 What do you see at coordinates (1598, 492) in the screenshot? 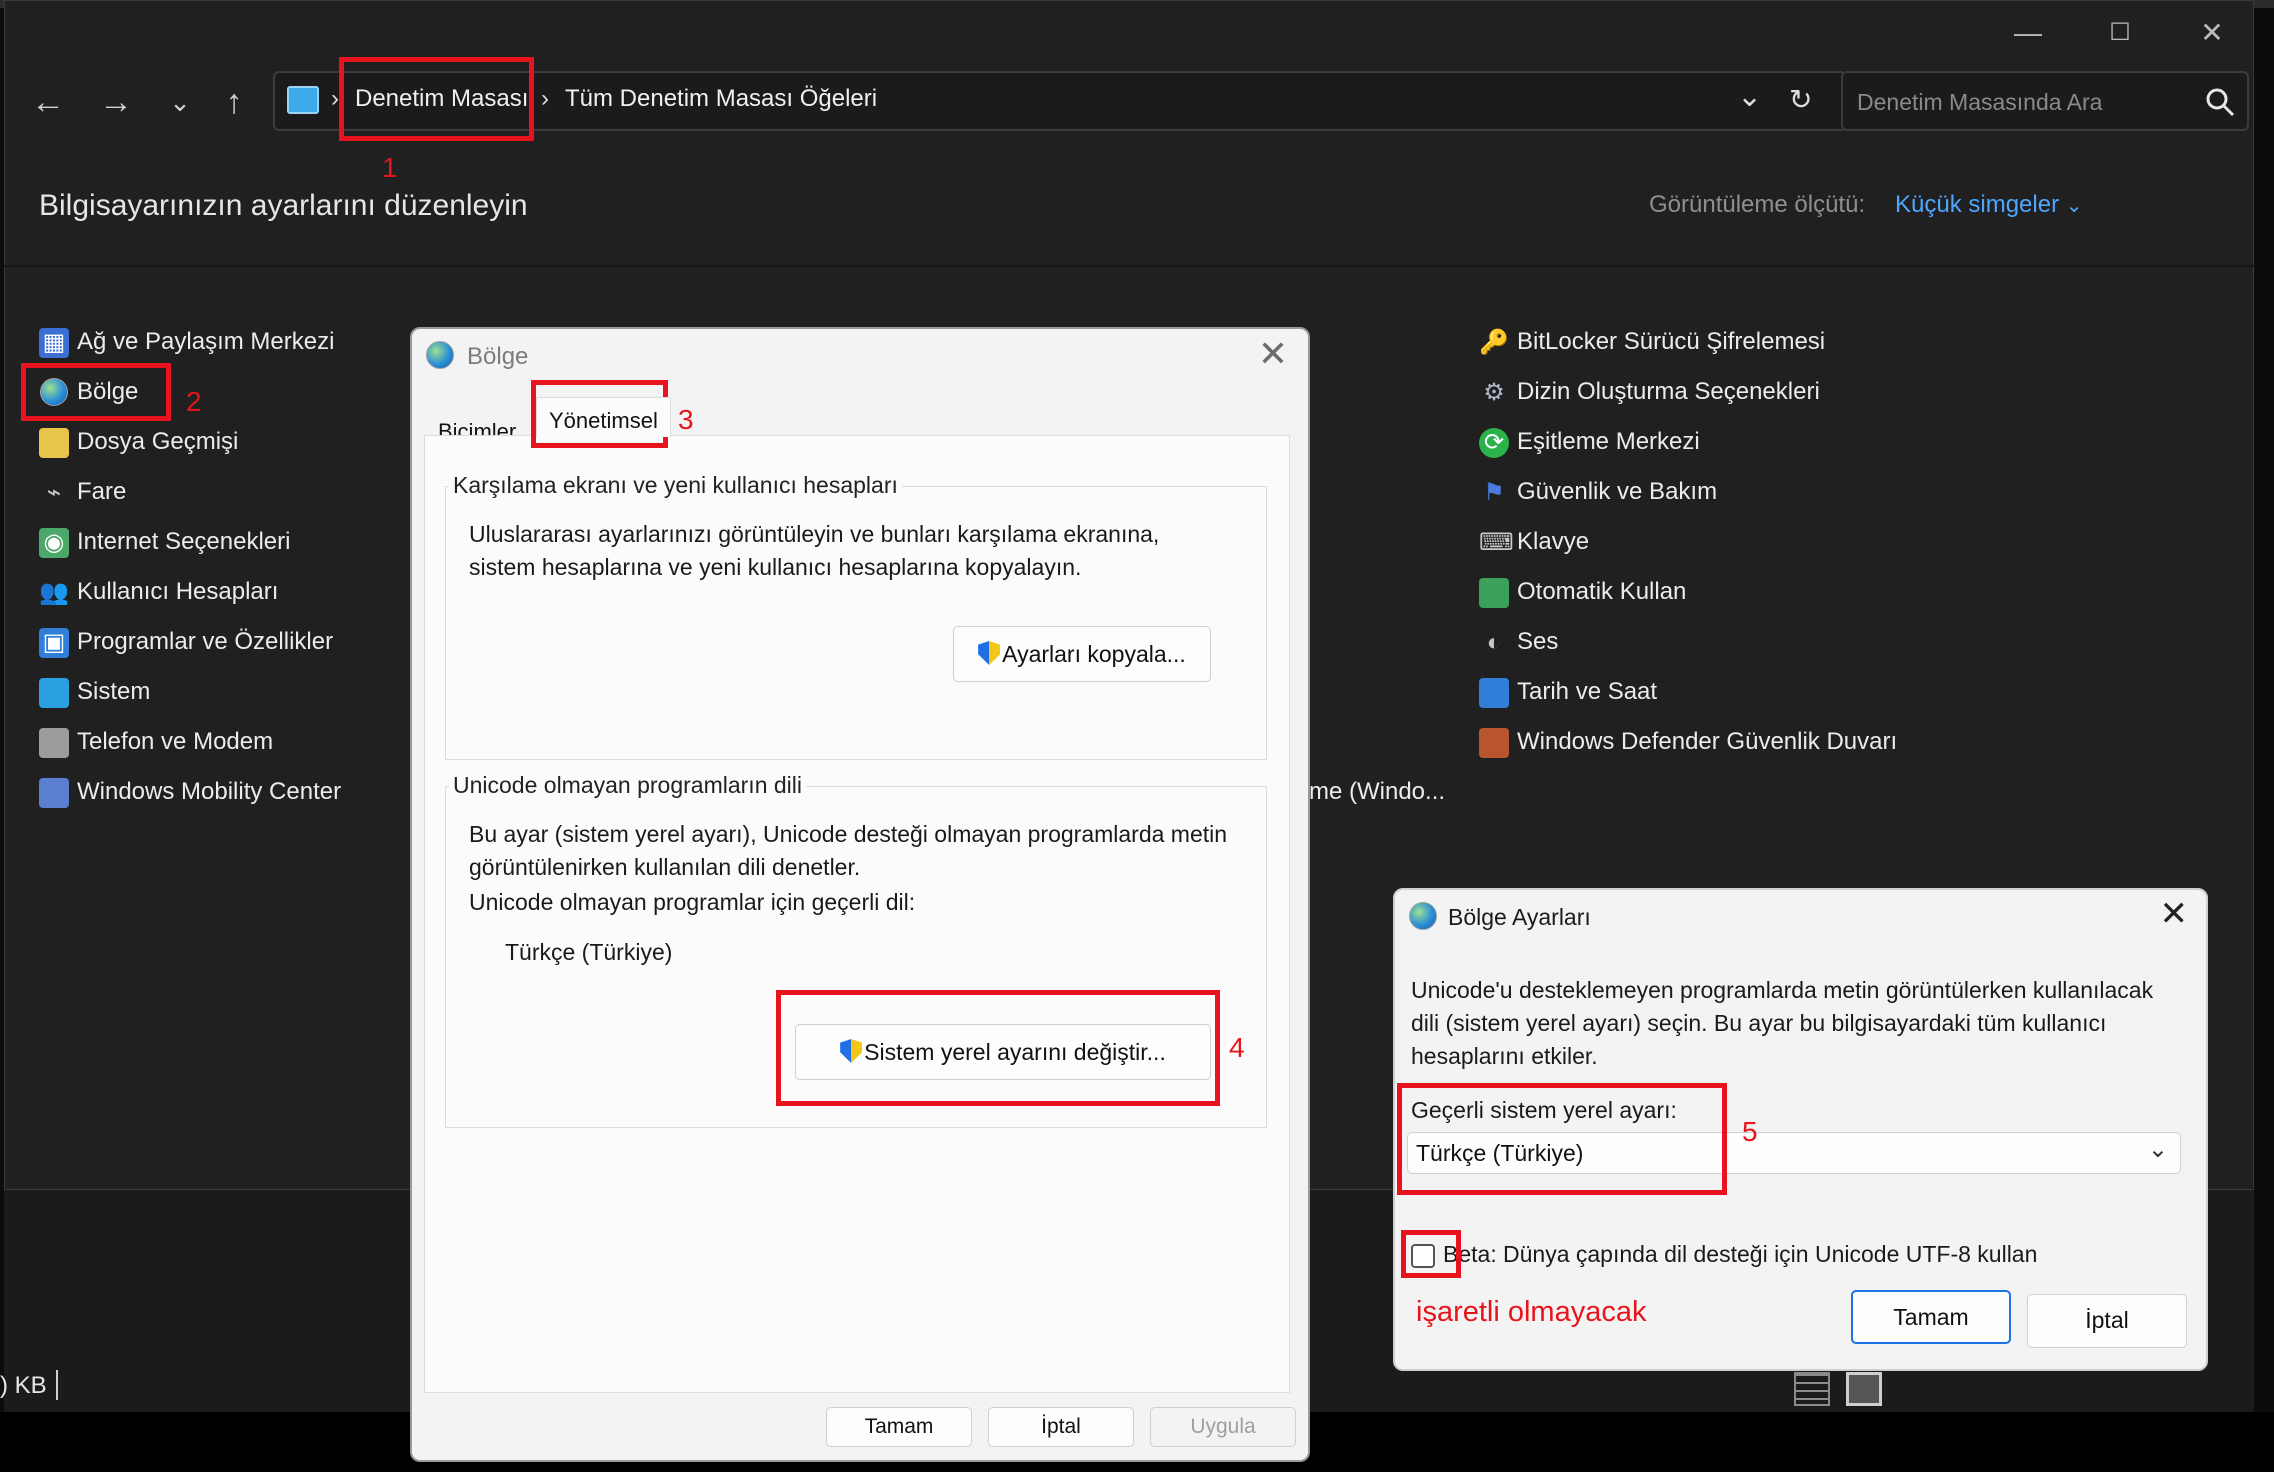
I see `item-guvenlik-bakim: ⚑ Güvenlik ve Bakım` at bounding box center [1598, 492].